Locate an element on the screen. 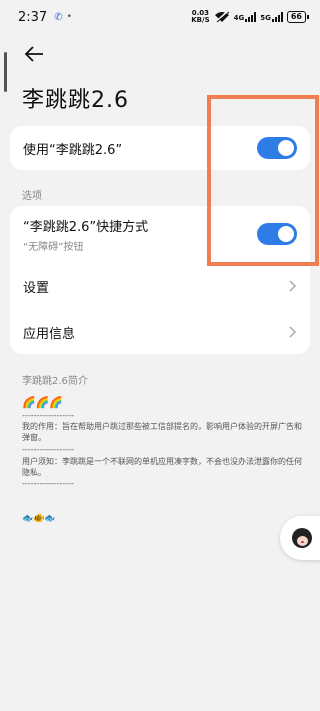  signal-4g-label: 4G is located at coordinates (239, 18).